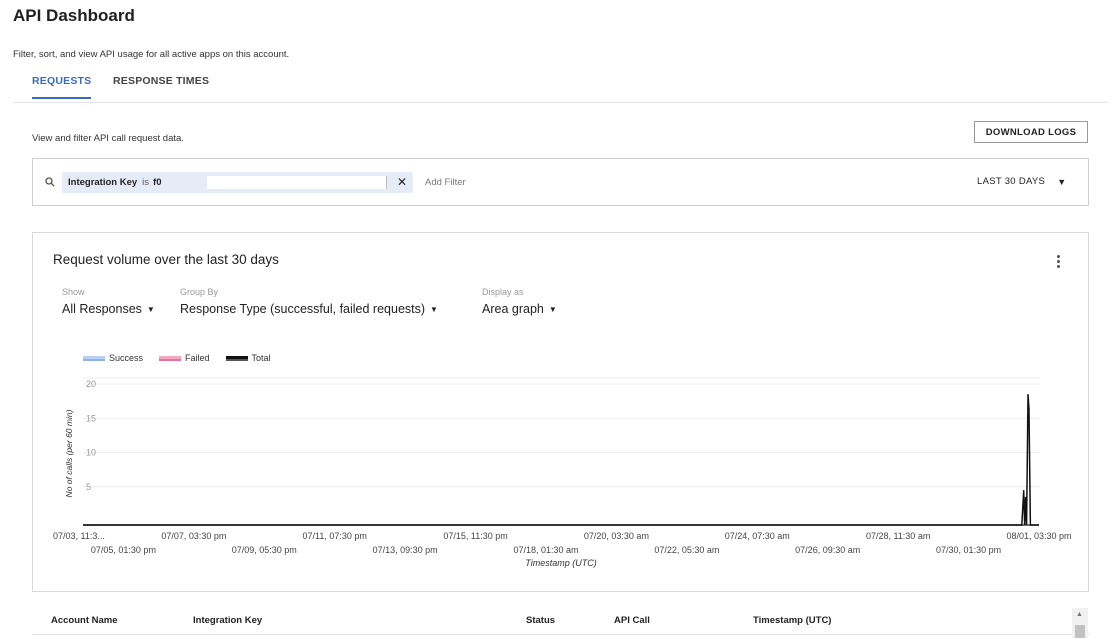 This screenshot has width=1114, height=638. I want to click on y-tick-label: 15, so click(91, 418).